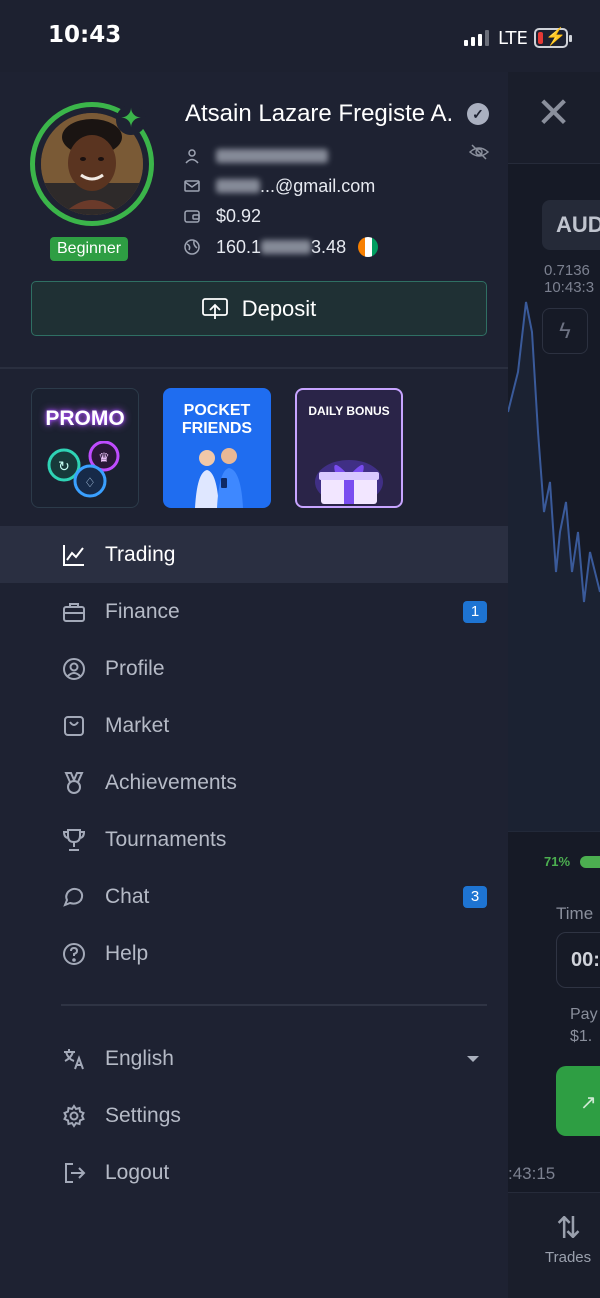  What do you see at coordinates (349, 482) in the screenshot?
I see `gift-icon` at bounding box center [349, 482].